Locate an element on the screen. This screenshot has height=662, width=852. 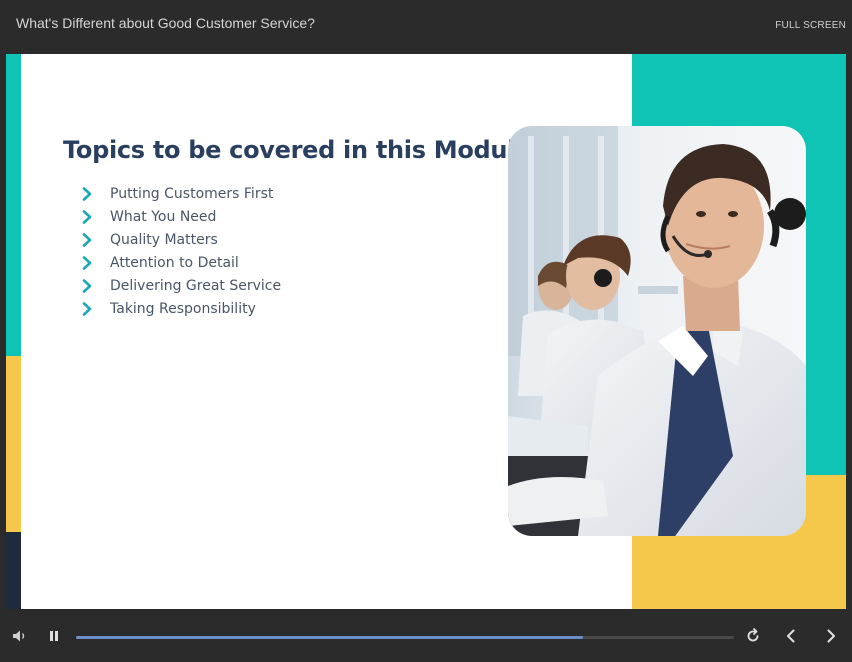
topic-item: Taking Responsibility is located at coordinates (180, 308).